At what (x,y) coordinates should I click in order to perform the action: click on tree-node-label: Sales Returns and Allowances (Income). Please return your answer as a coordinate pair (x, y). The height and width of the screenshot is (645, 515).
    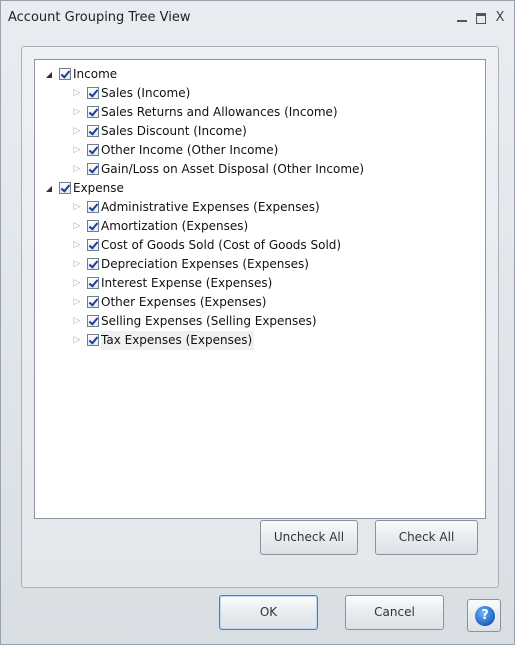
    Looking at the image, I should click on (219, 112).